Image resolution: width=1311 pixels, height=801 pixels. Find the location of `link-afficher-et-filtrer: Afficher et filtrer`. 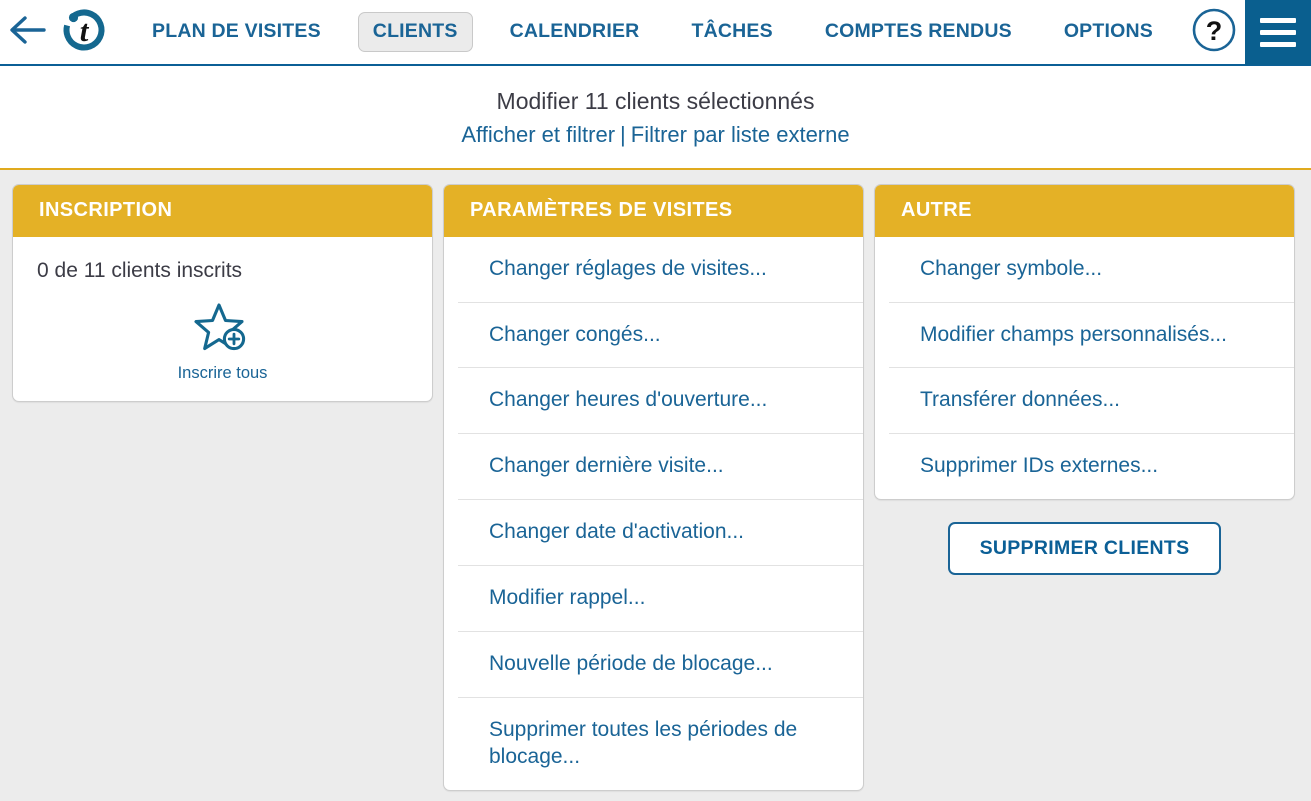

link-afficher-et-filtrer: Afficher et filtrer is located at coordinates (538, 134).